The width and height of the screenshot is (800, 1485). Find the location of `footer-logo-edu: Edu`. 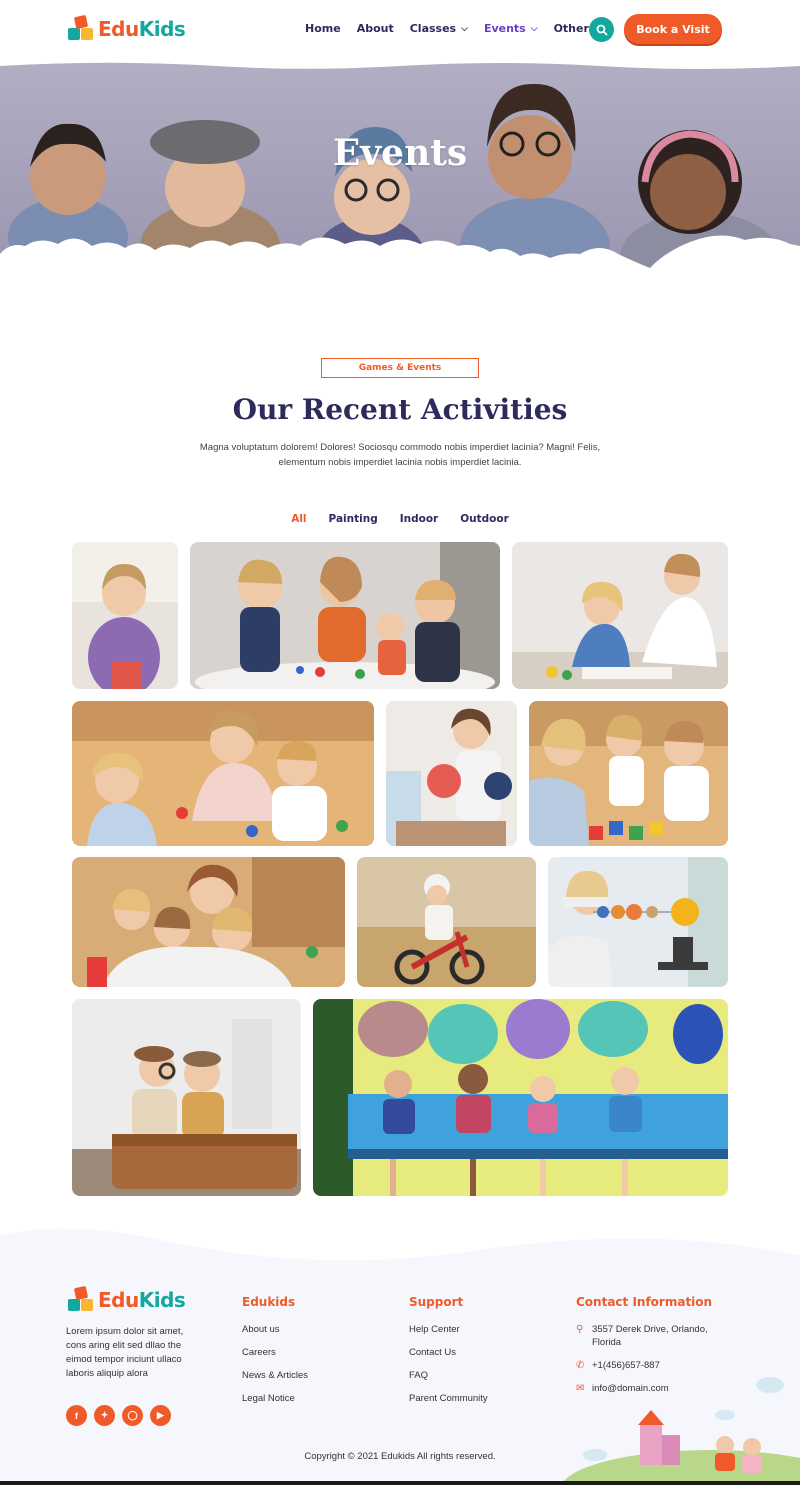

footer-logo-edu: Edu is located at coordinates (118, 1300).